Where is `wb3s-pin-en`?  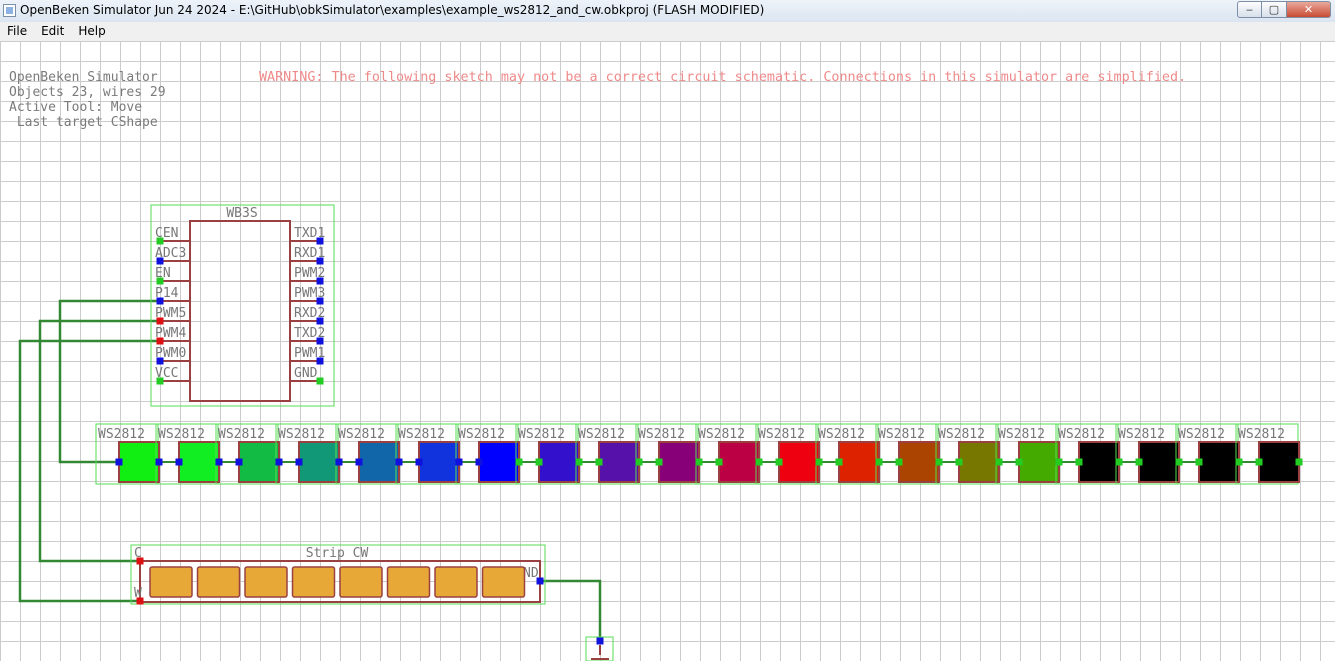
wb3s-pin-en is located at coordinates (160, 281).